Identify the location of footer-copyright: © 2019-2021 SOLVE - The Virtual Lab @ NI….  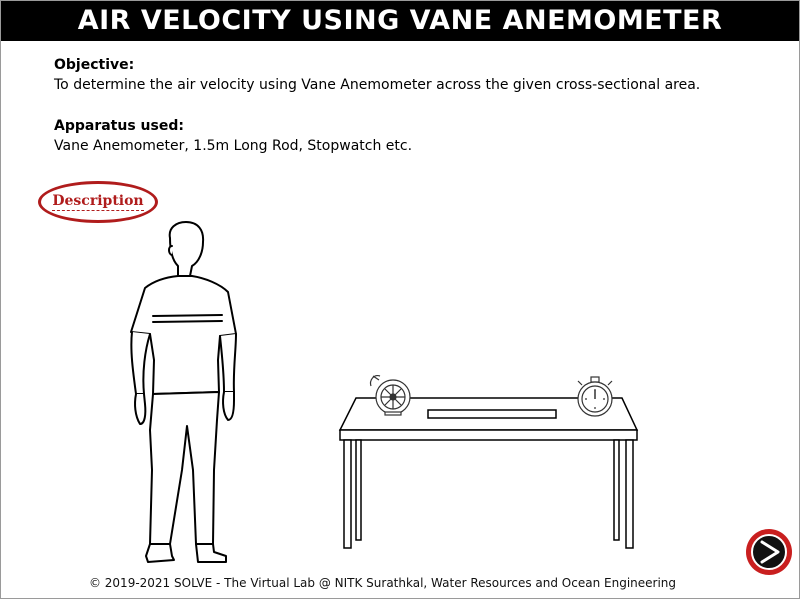
(382, 583).